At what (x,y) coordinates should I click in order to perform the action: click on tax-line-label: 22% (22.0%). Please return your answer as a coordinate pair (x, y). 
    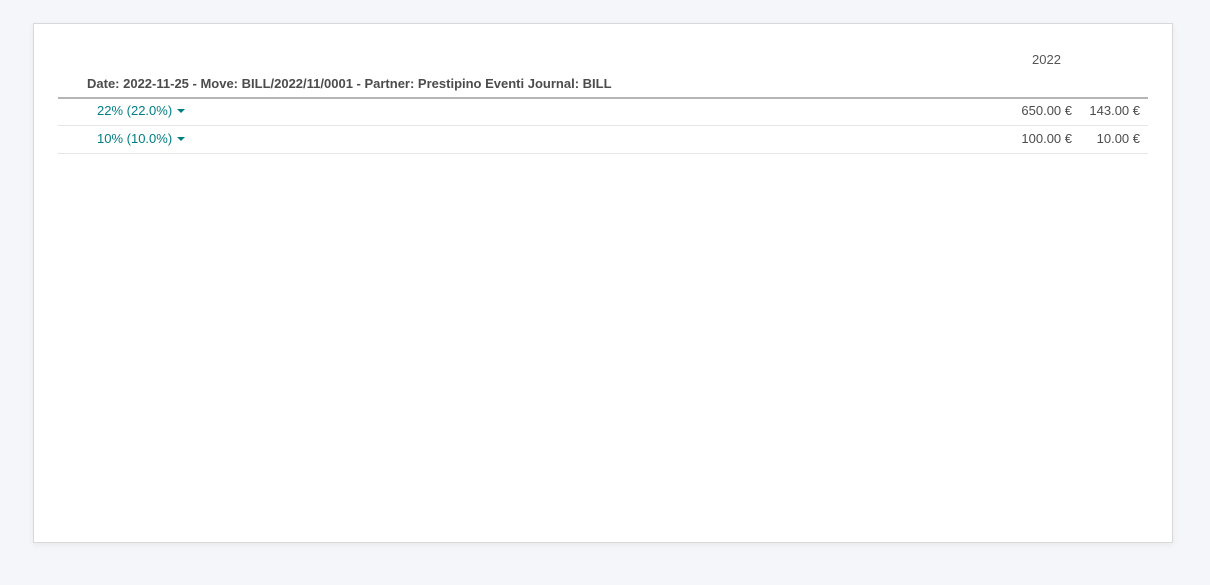
    Looking at the image, I should click on (135, 110).